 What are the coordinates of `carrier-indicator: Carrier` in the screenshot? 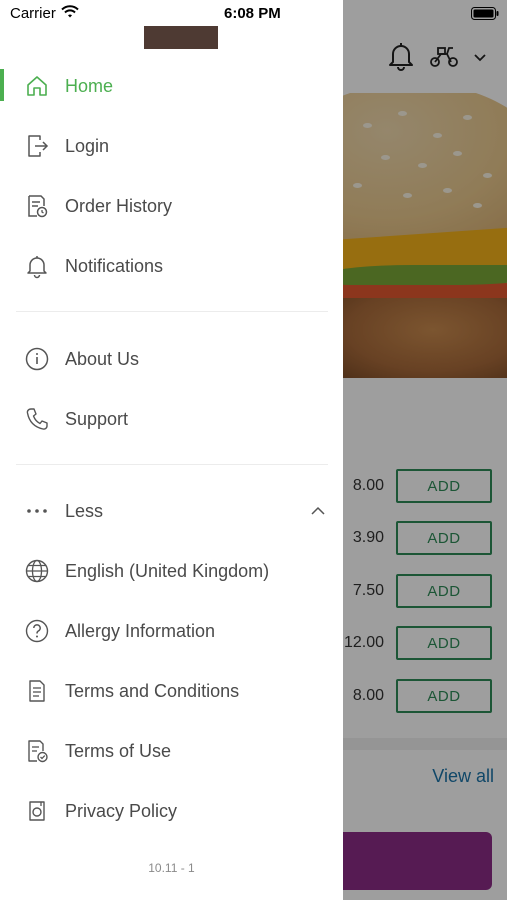 It's located at (44, 13).